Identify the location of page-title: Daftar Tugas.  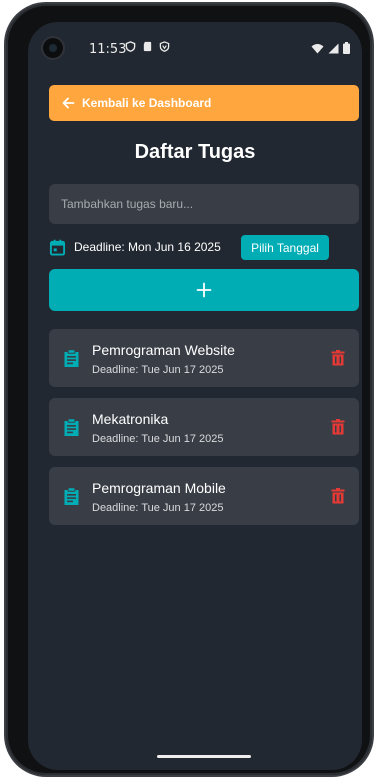
(195, 152).